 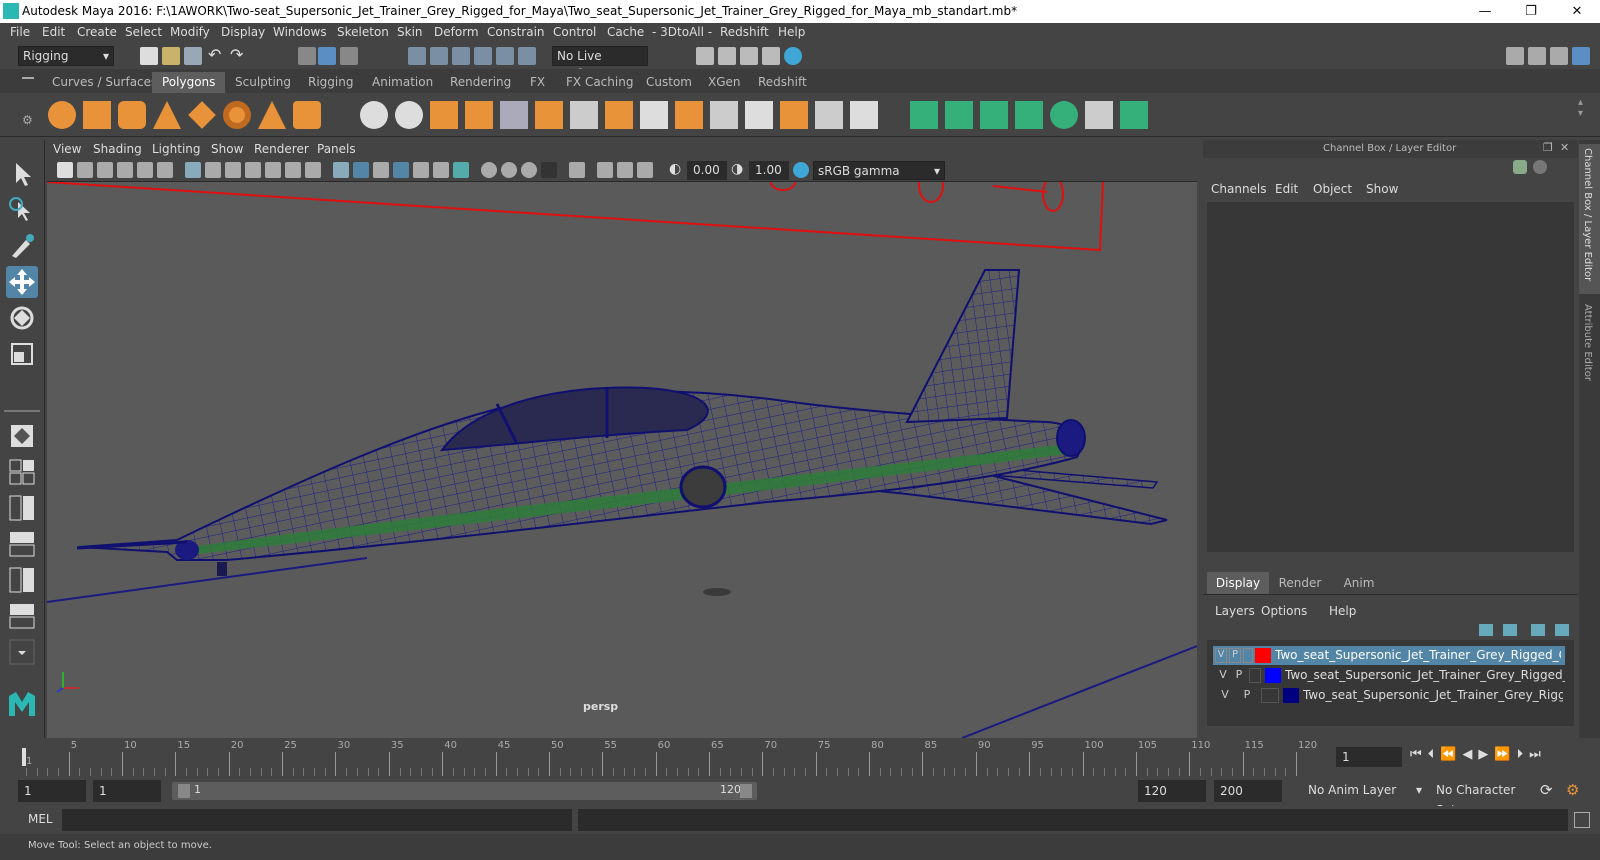 I want to click on menu-modify: Modify, so click(x=190, y=32).